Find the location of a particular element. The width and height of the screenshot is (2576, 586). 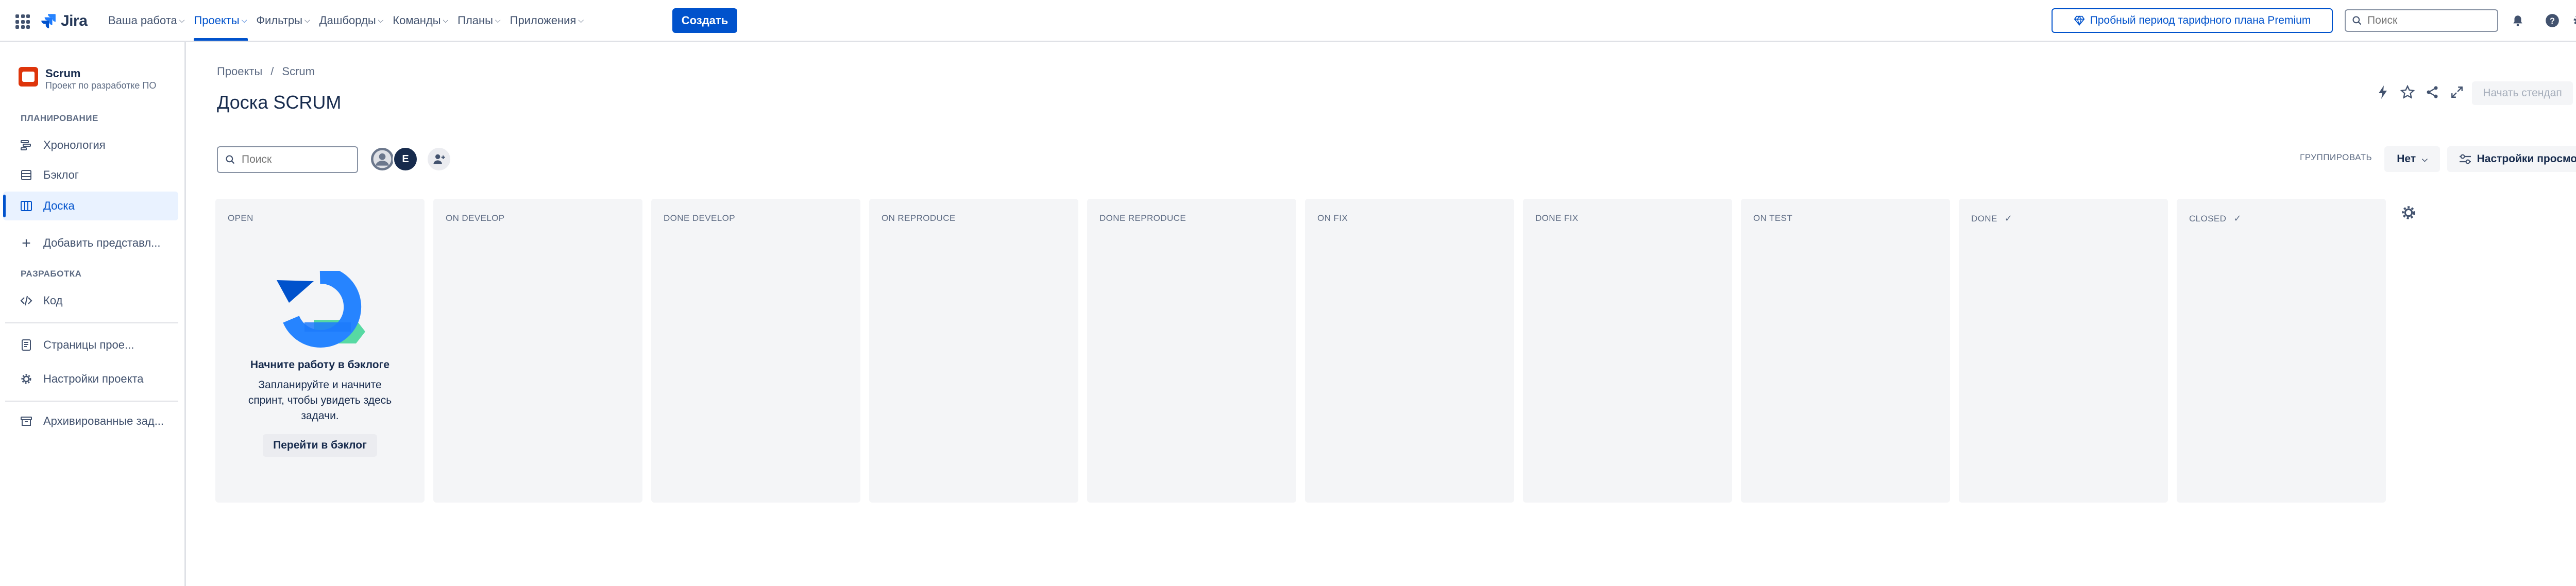

breadcrumb-scrum: Scrum is located at coordinates (298, 71).